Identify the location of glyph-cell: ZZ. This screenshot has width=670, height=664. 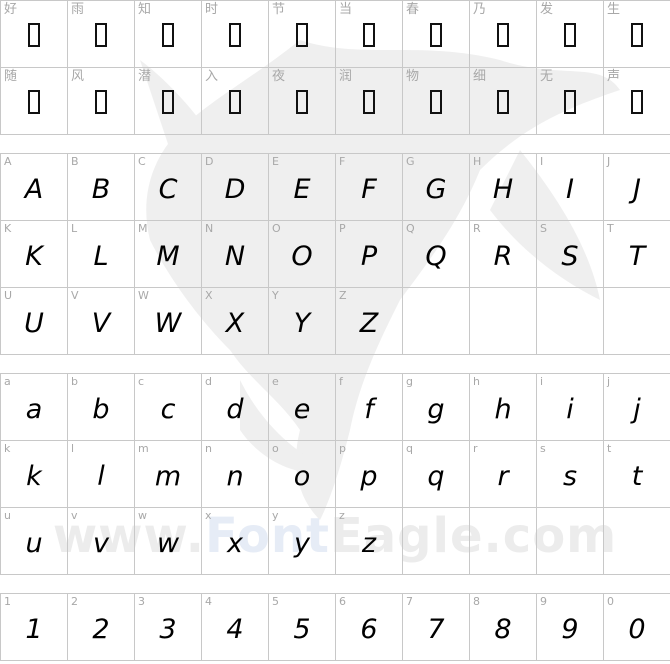
(369, 321).